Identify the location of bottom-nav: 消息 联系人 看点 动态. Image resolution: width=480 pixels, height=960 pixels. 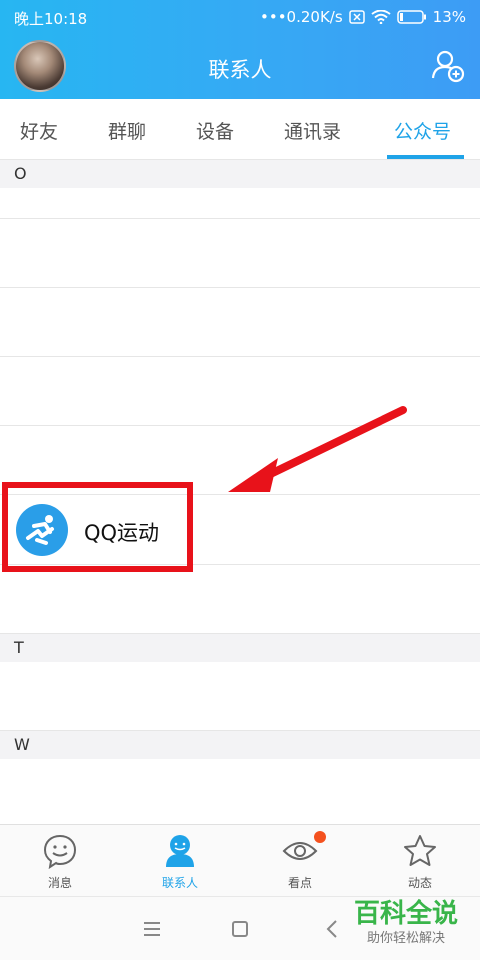
(240, 860).